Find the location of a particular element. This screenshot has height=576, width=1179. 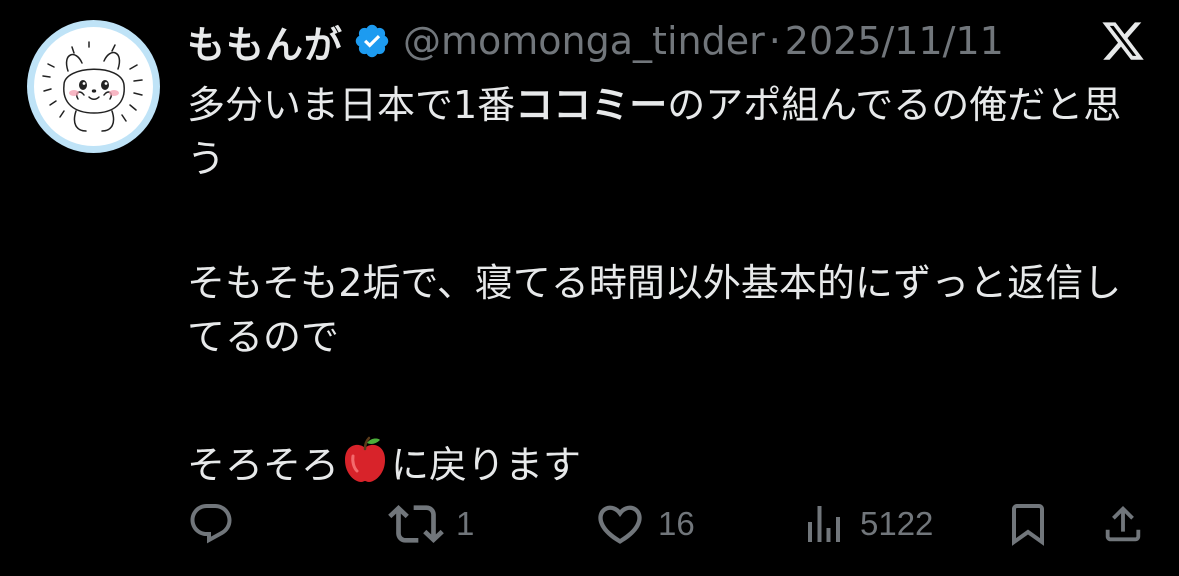

like-button: 16 is located at coordinates (644, 524).